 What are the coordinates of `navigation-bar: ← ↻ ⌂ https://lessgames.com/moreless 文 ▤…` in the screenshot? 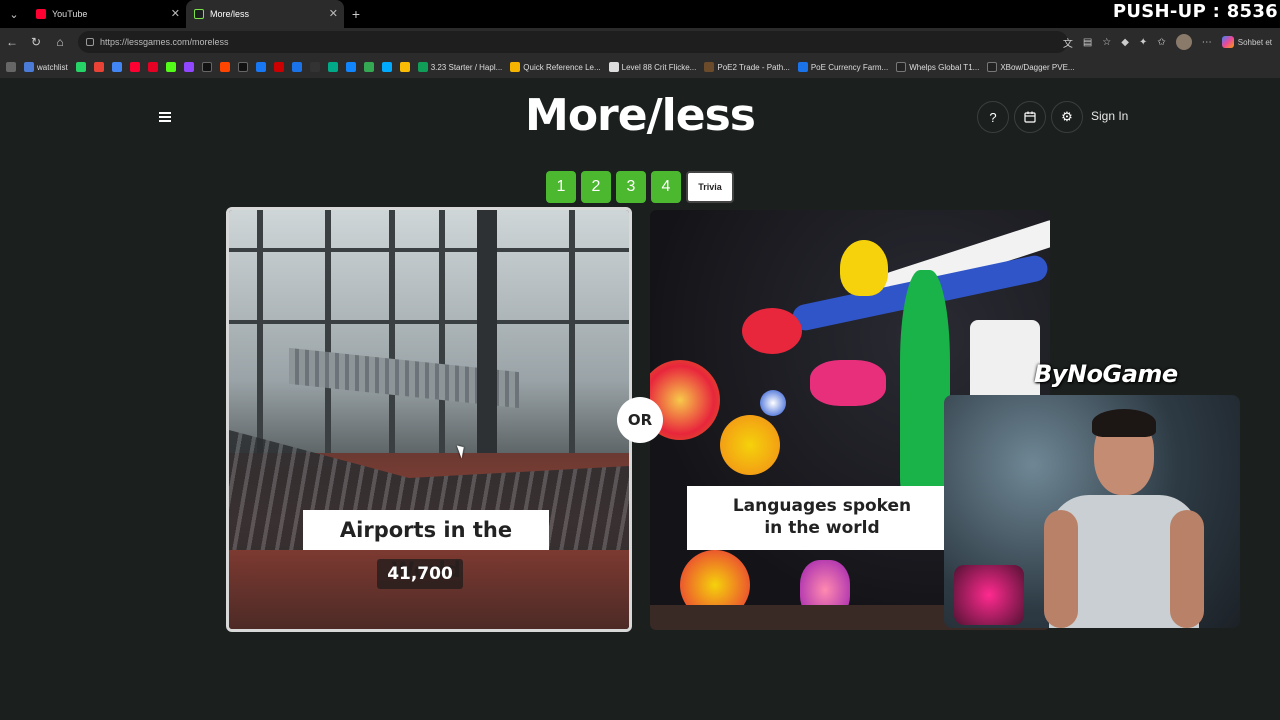 It's located at (640, 42).